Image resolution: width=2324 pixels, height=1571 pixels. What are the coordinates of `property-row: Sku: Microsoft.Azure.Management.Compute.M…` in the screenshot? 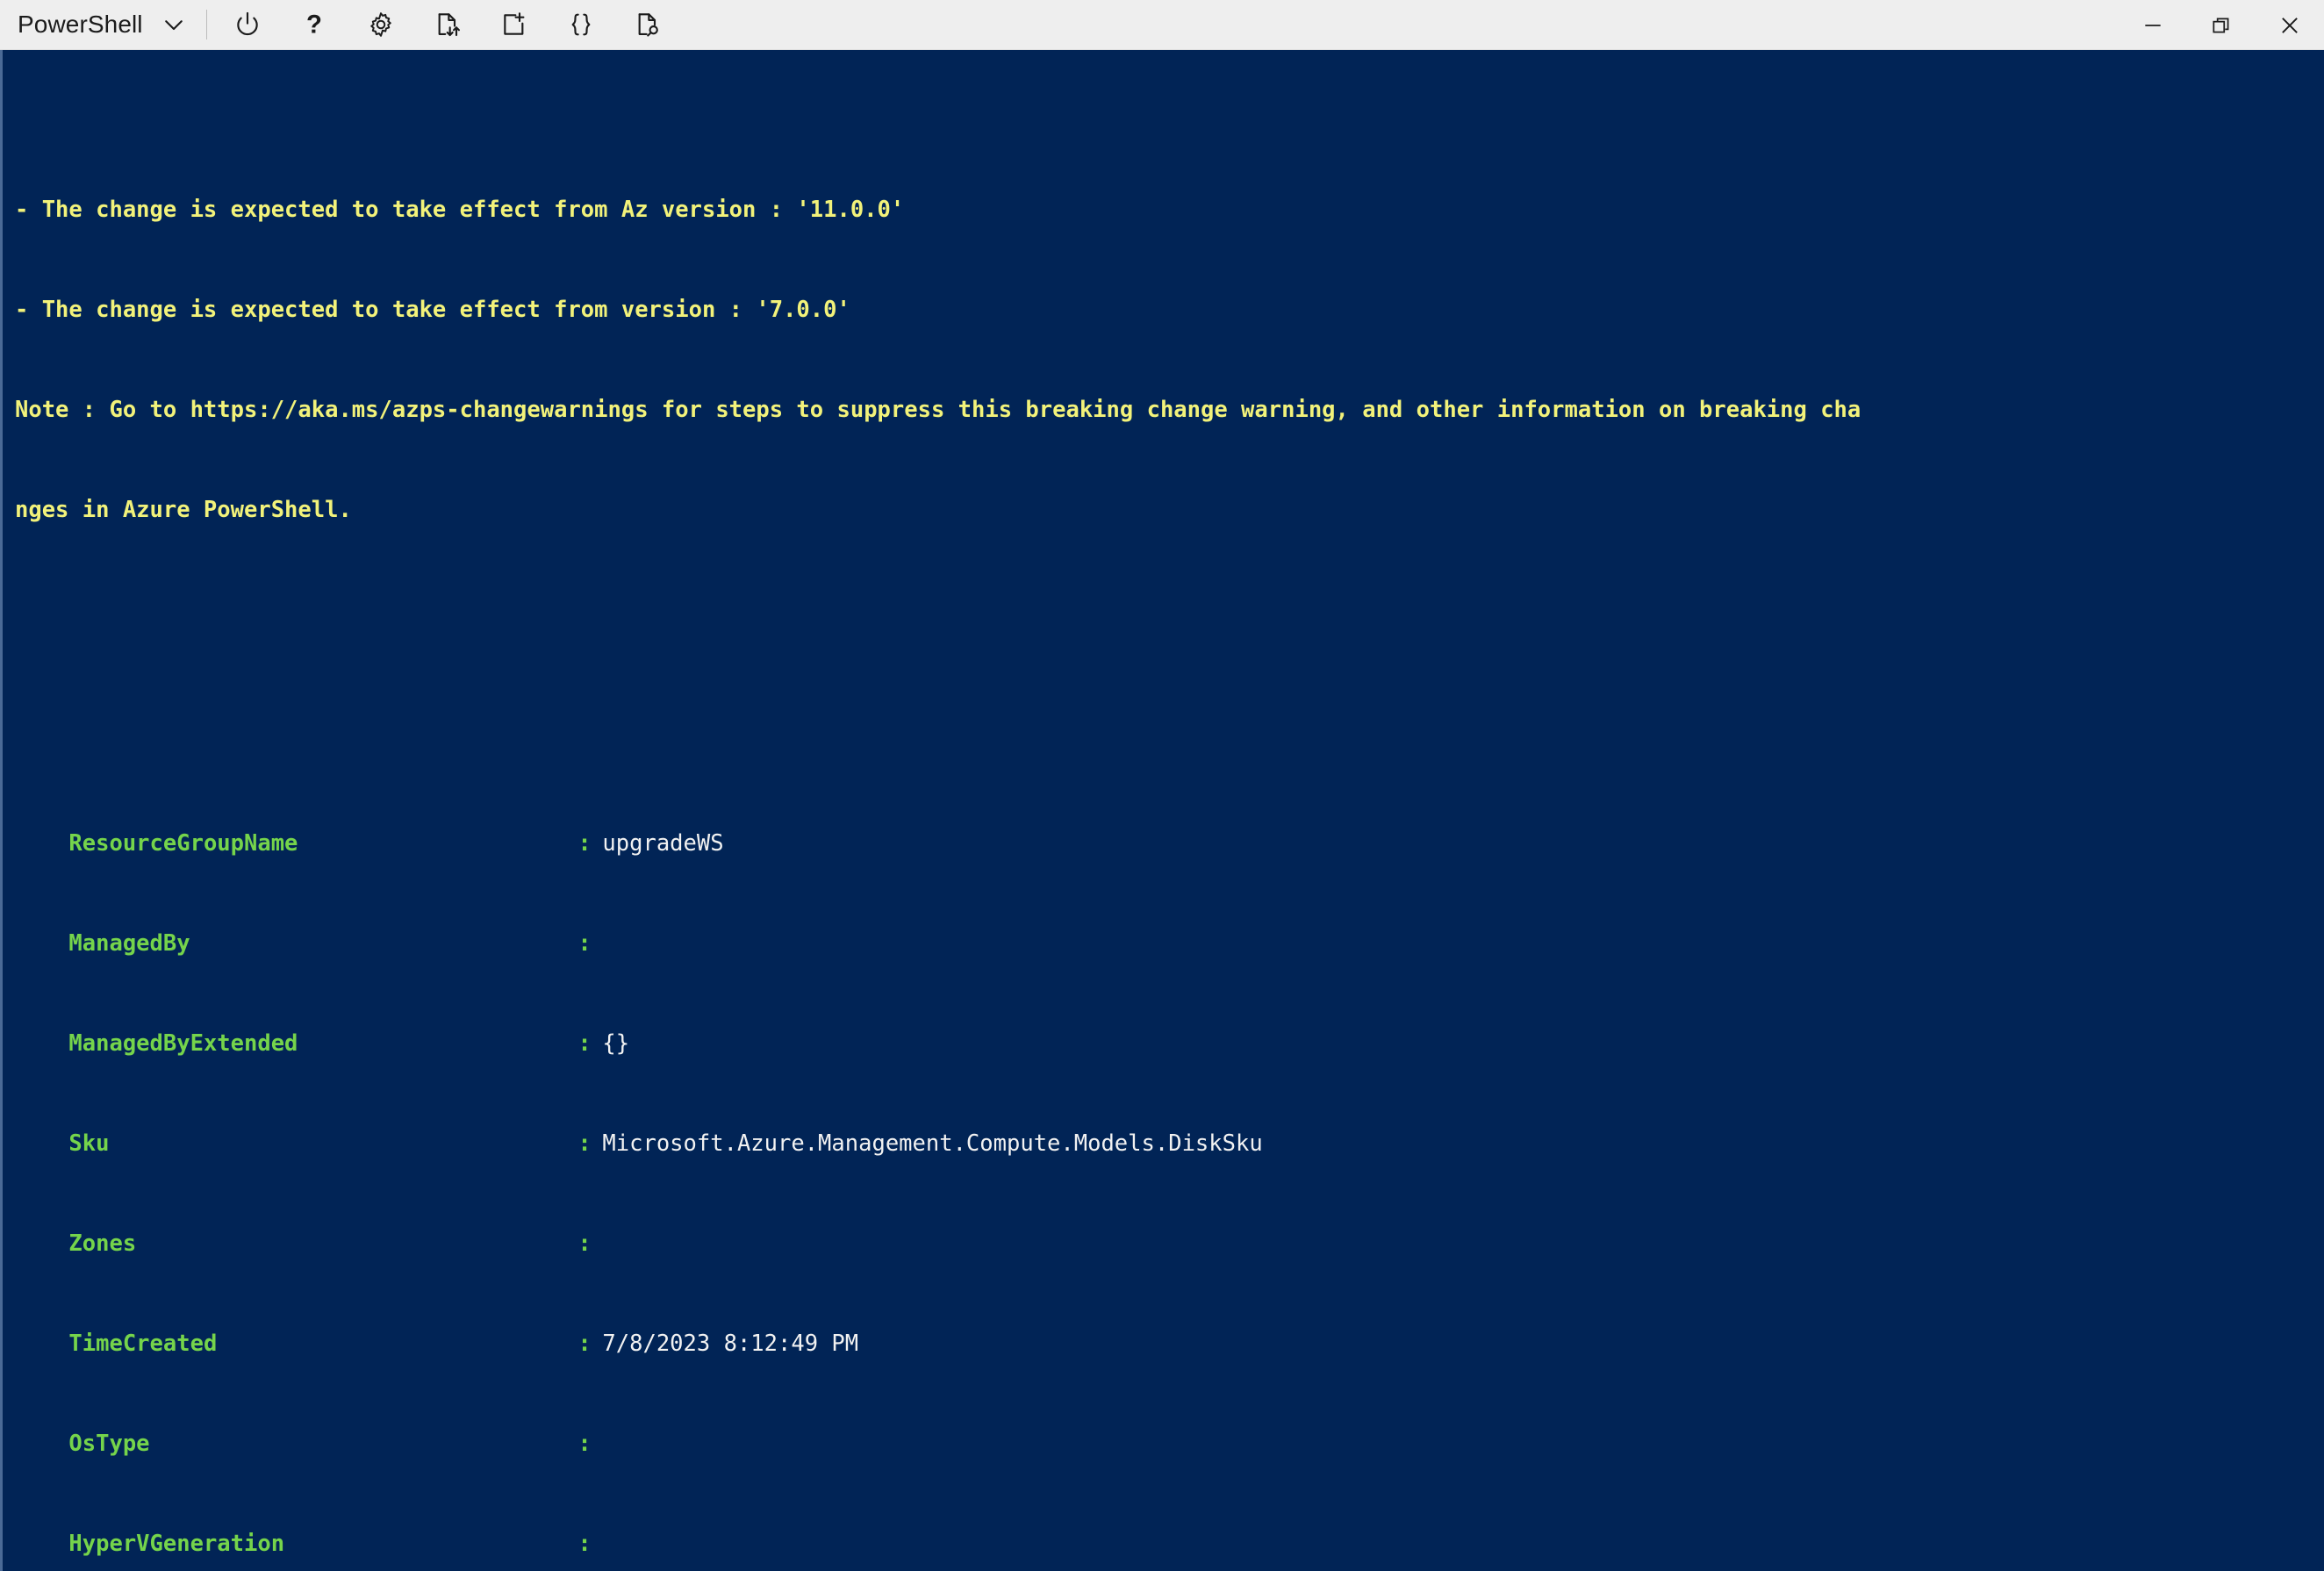 It's located at (1169, 1125).